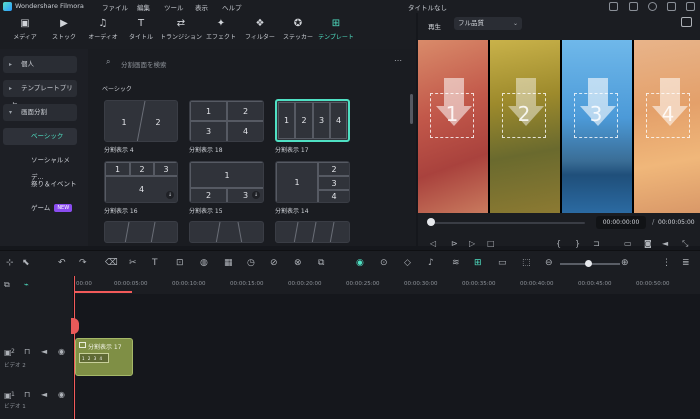  What do you see at coordinates (666, 263) in the screenshot?
I see `grid-handle-icon: ⋮` at bounding box center [666, 263].